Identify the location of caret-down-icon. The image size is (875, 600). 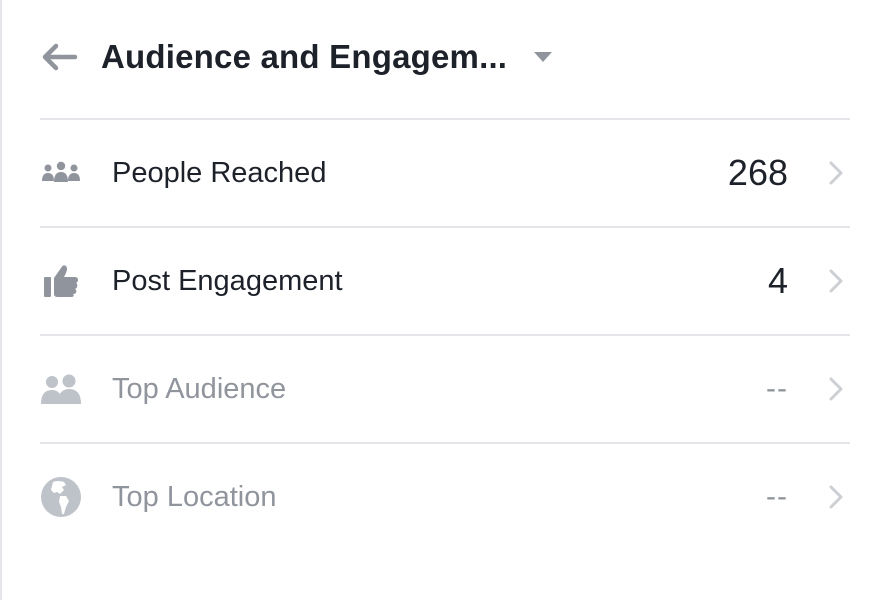
(543, 57).